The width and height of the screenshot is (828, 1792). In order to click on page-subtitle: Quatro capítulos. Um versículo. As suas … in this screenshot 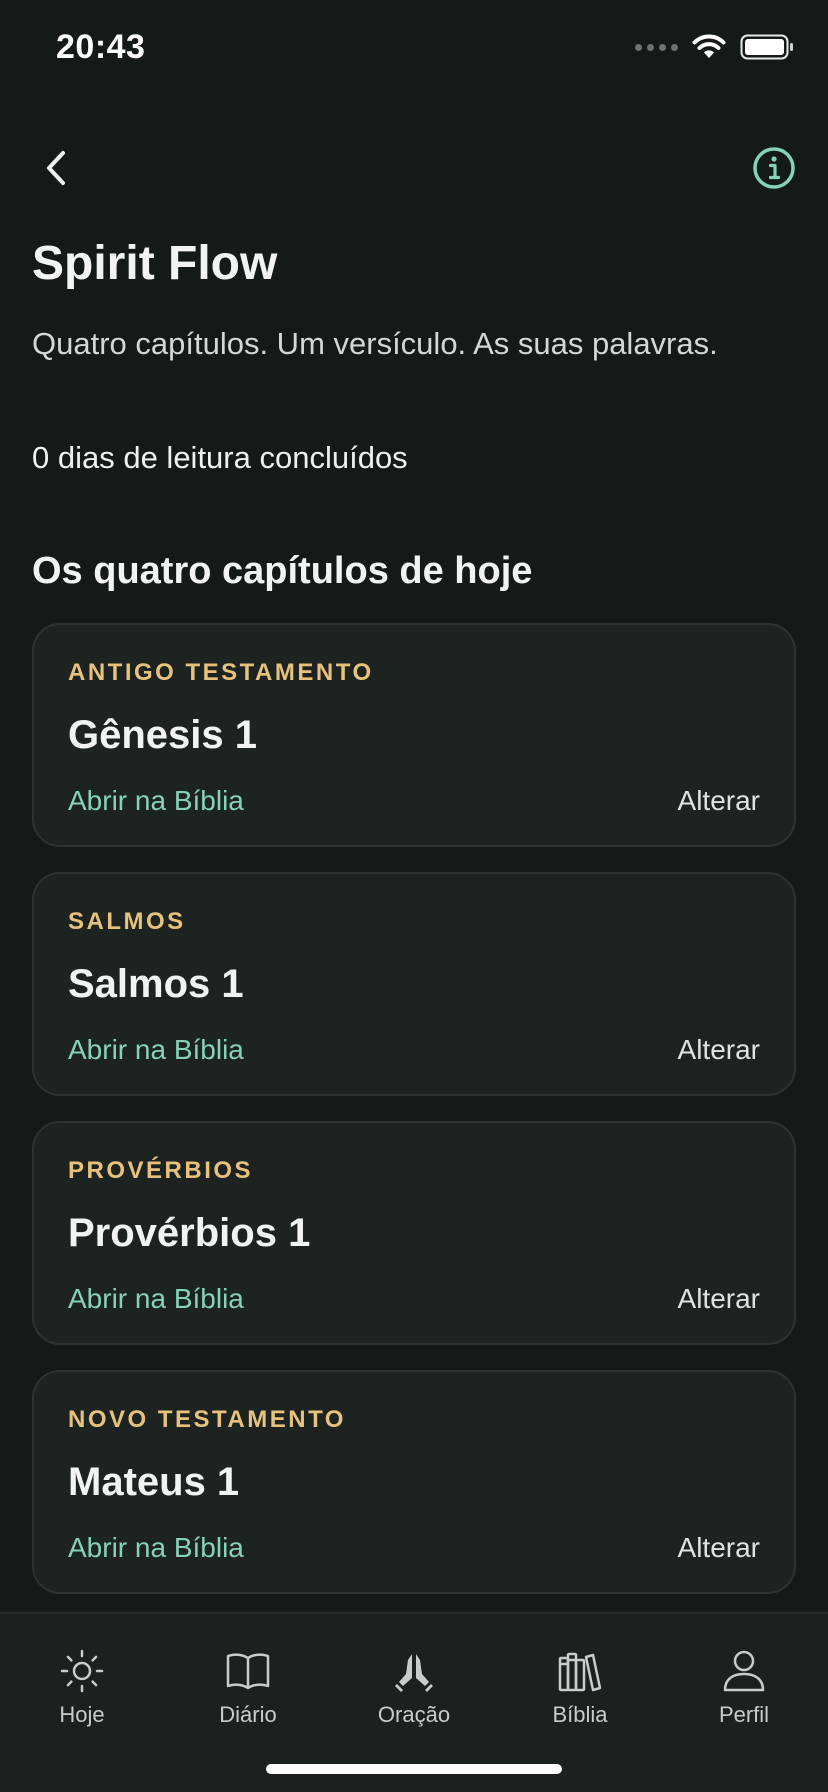, I will do `click(375, 343)`.